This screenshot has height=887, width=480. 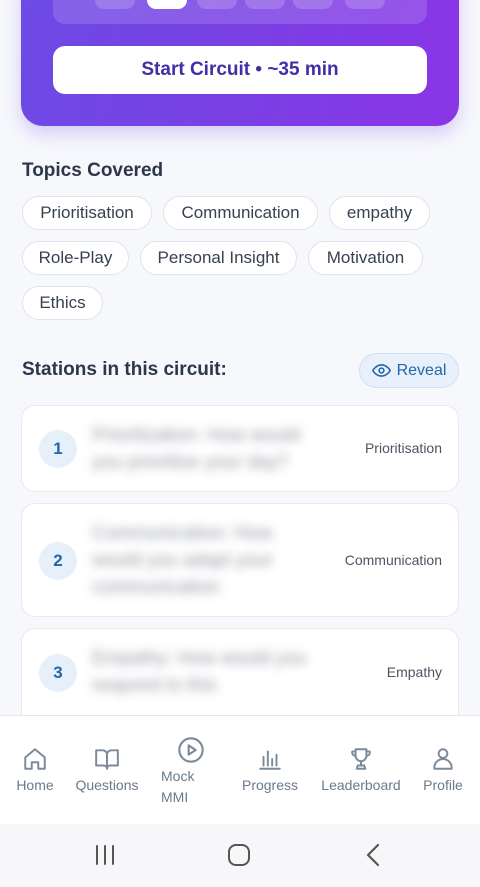 I want to click on nav-mock-mmi-label: Mock MMI, so click(x=178, y=786).